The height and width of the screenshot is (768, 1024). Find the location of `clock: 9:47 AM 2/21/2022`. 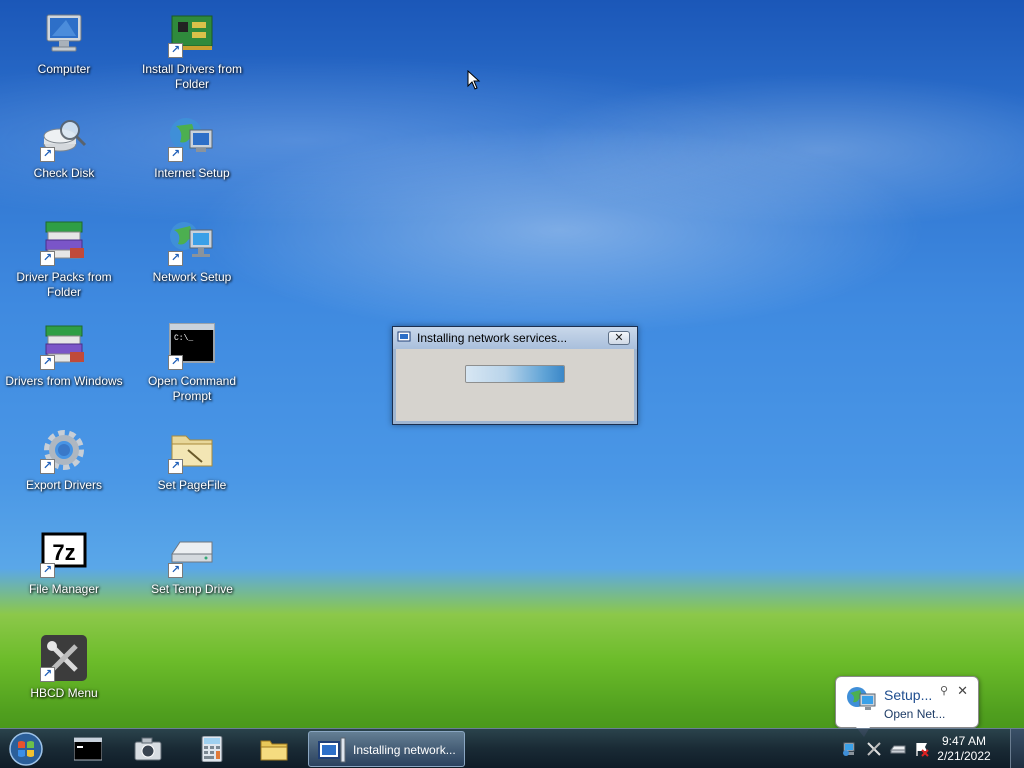

clock: 9:47 AM 2/21/2022 is located at coordinates (964, 749).